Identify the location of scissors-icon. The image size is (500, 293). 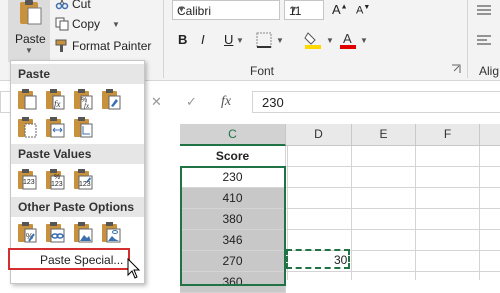
(62, 5).